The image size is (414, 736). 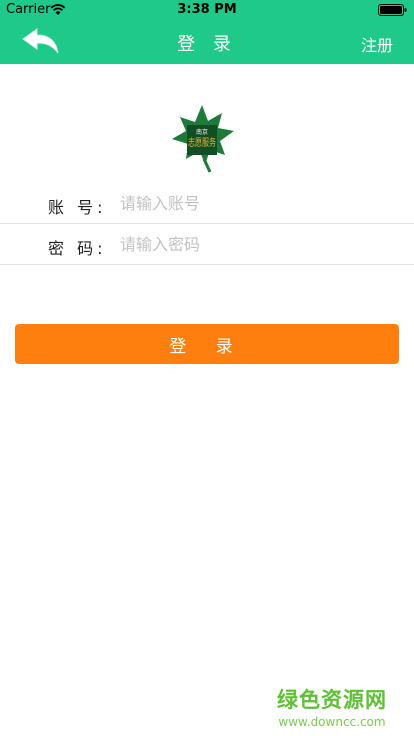 I want to click on page-title: 登 录, so click(x=207, y=44).